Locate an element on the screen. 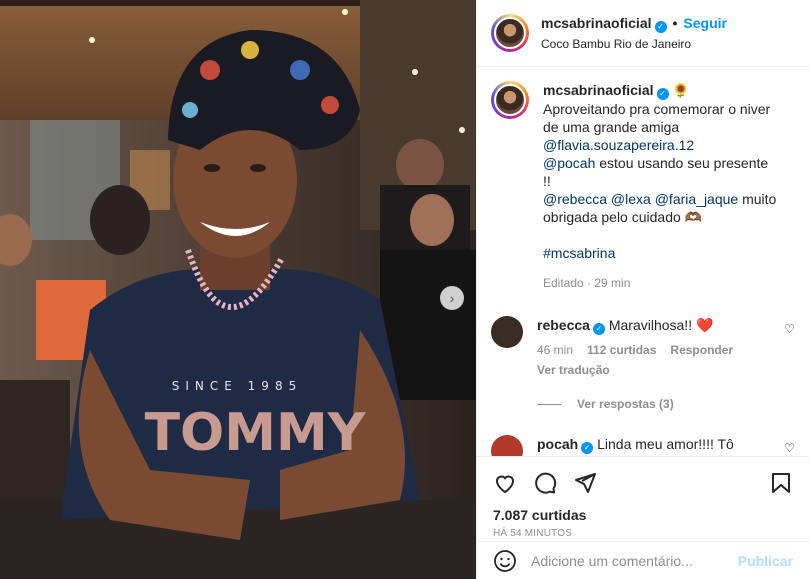 This screenshot has width=809, height=579. translate-link: Ver tradução is located at coordinates (666, 370).